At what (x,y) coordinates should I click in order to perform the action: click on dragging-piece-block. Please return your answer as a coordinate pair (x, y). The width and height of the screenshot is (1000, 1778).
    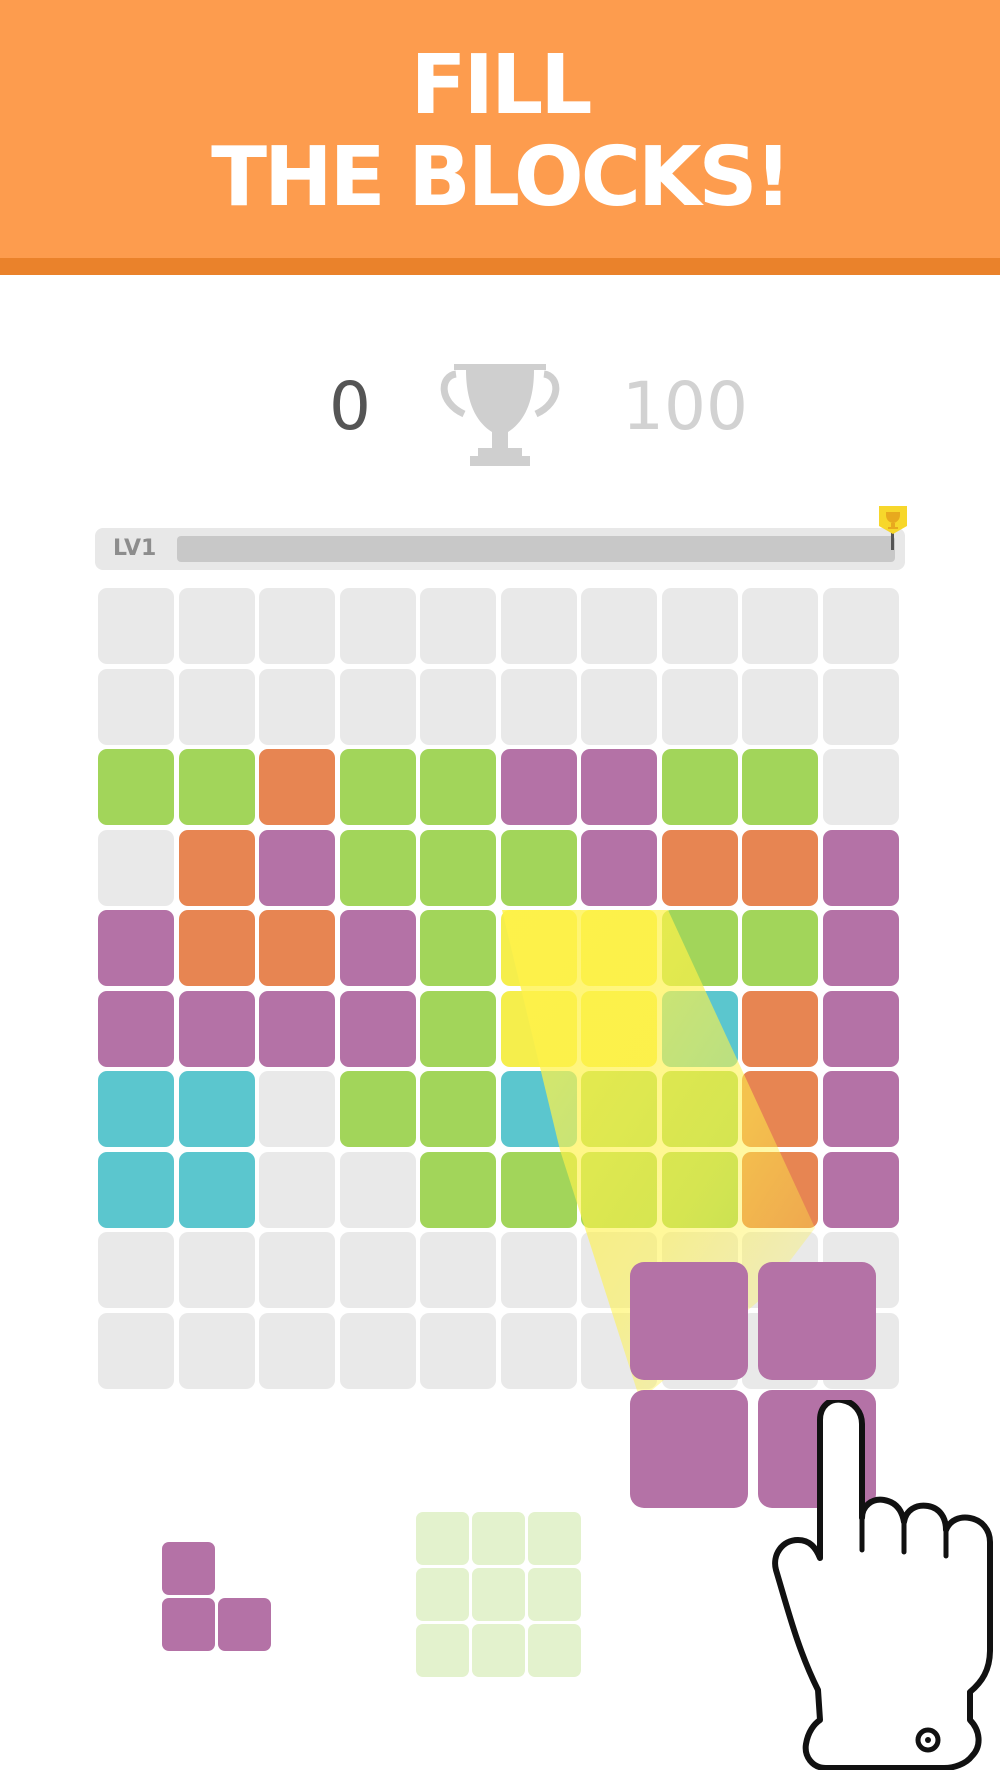
    Looking at the image, I should click on (689, 1449).